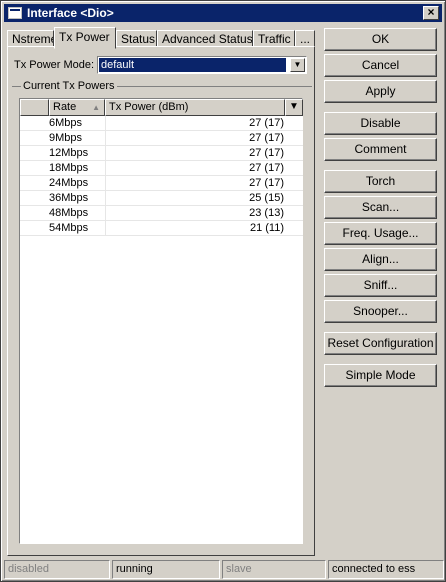 Image resolution: width=446 pixels, height=582 pixels. I want to click on column-header-rate-label: Rate, so click(65, 107).